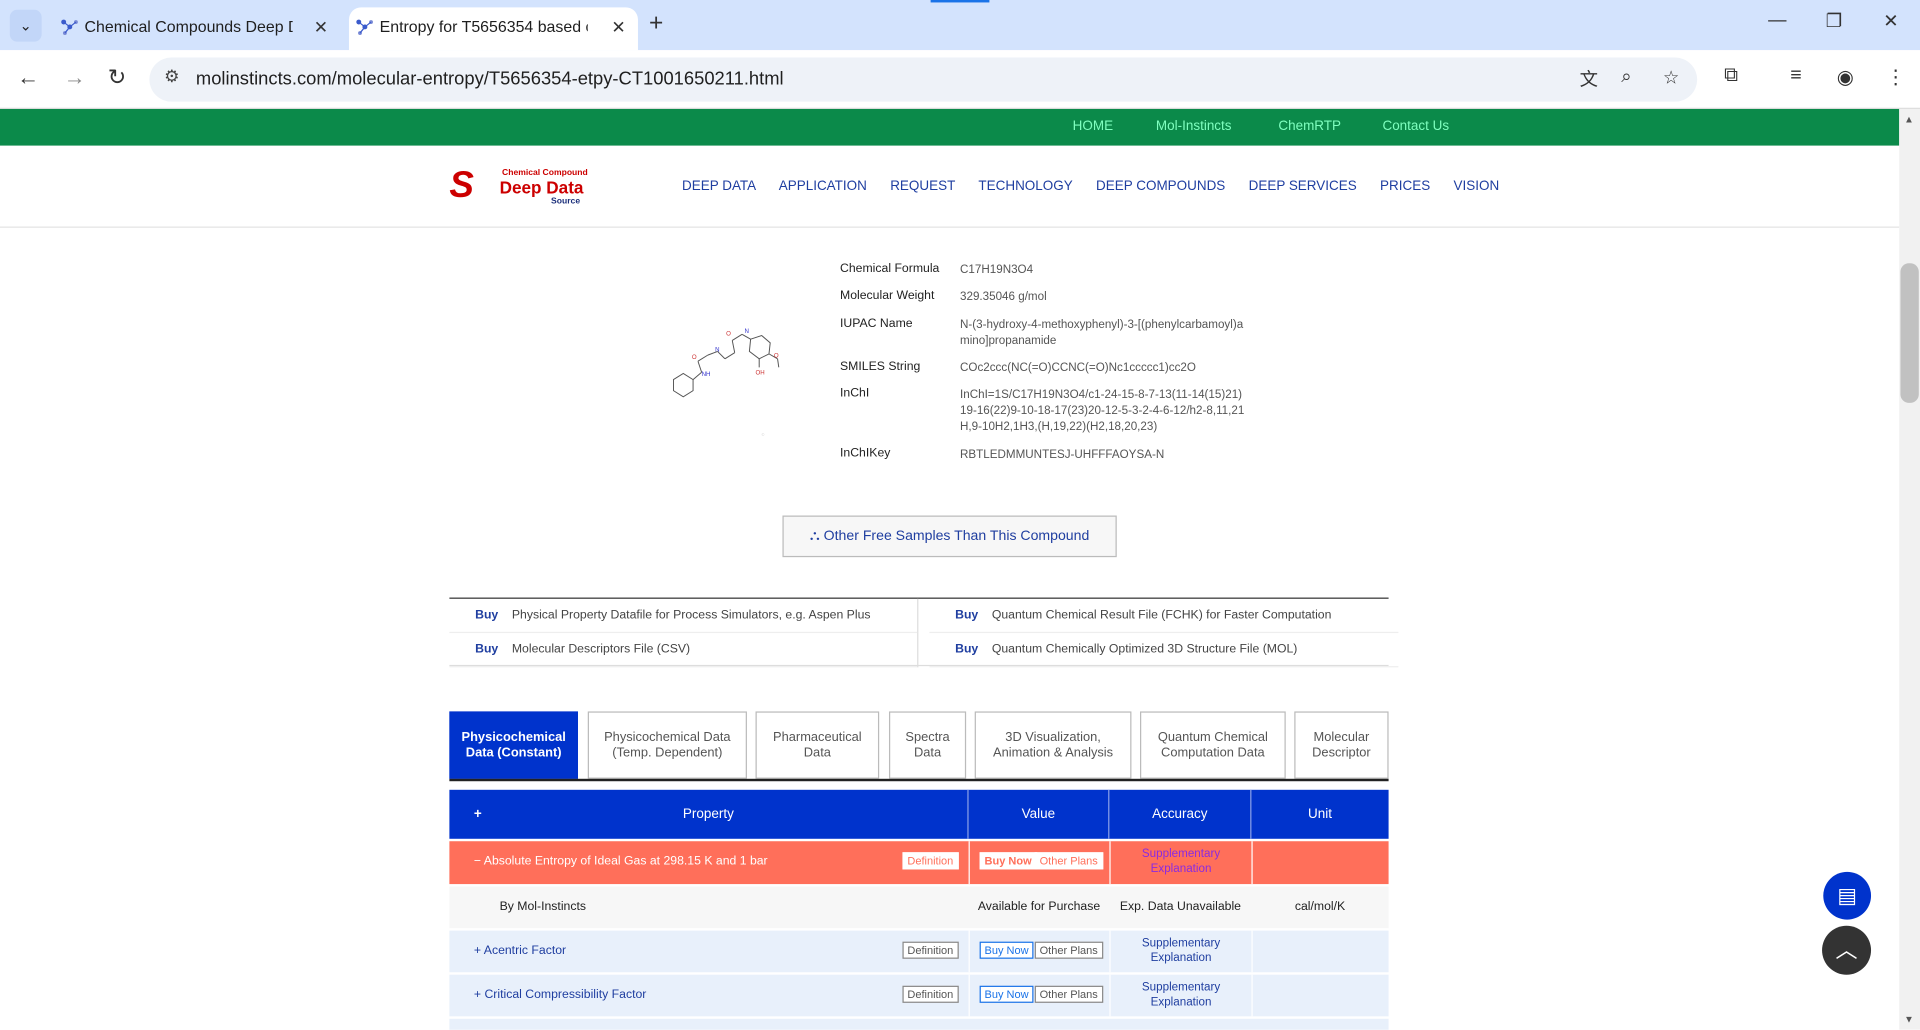 This screenshot has height=1030, width=1920. I want to click on site-favicon-icon, so click(69, 27).